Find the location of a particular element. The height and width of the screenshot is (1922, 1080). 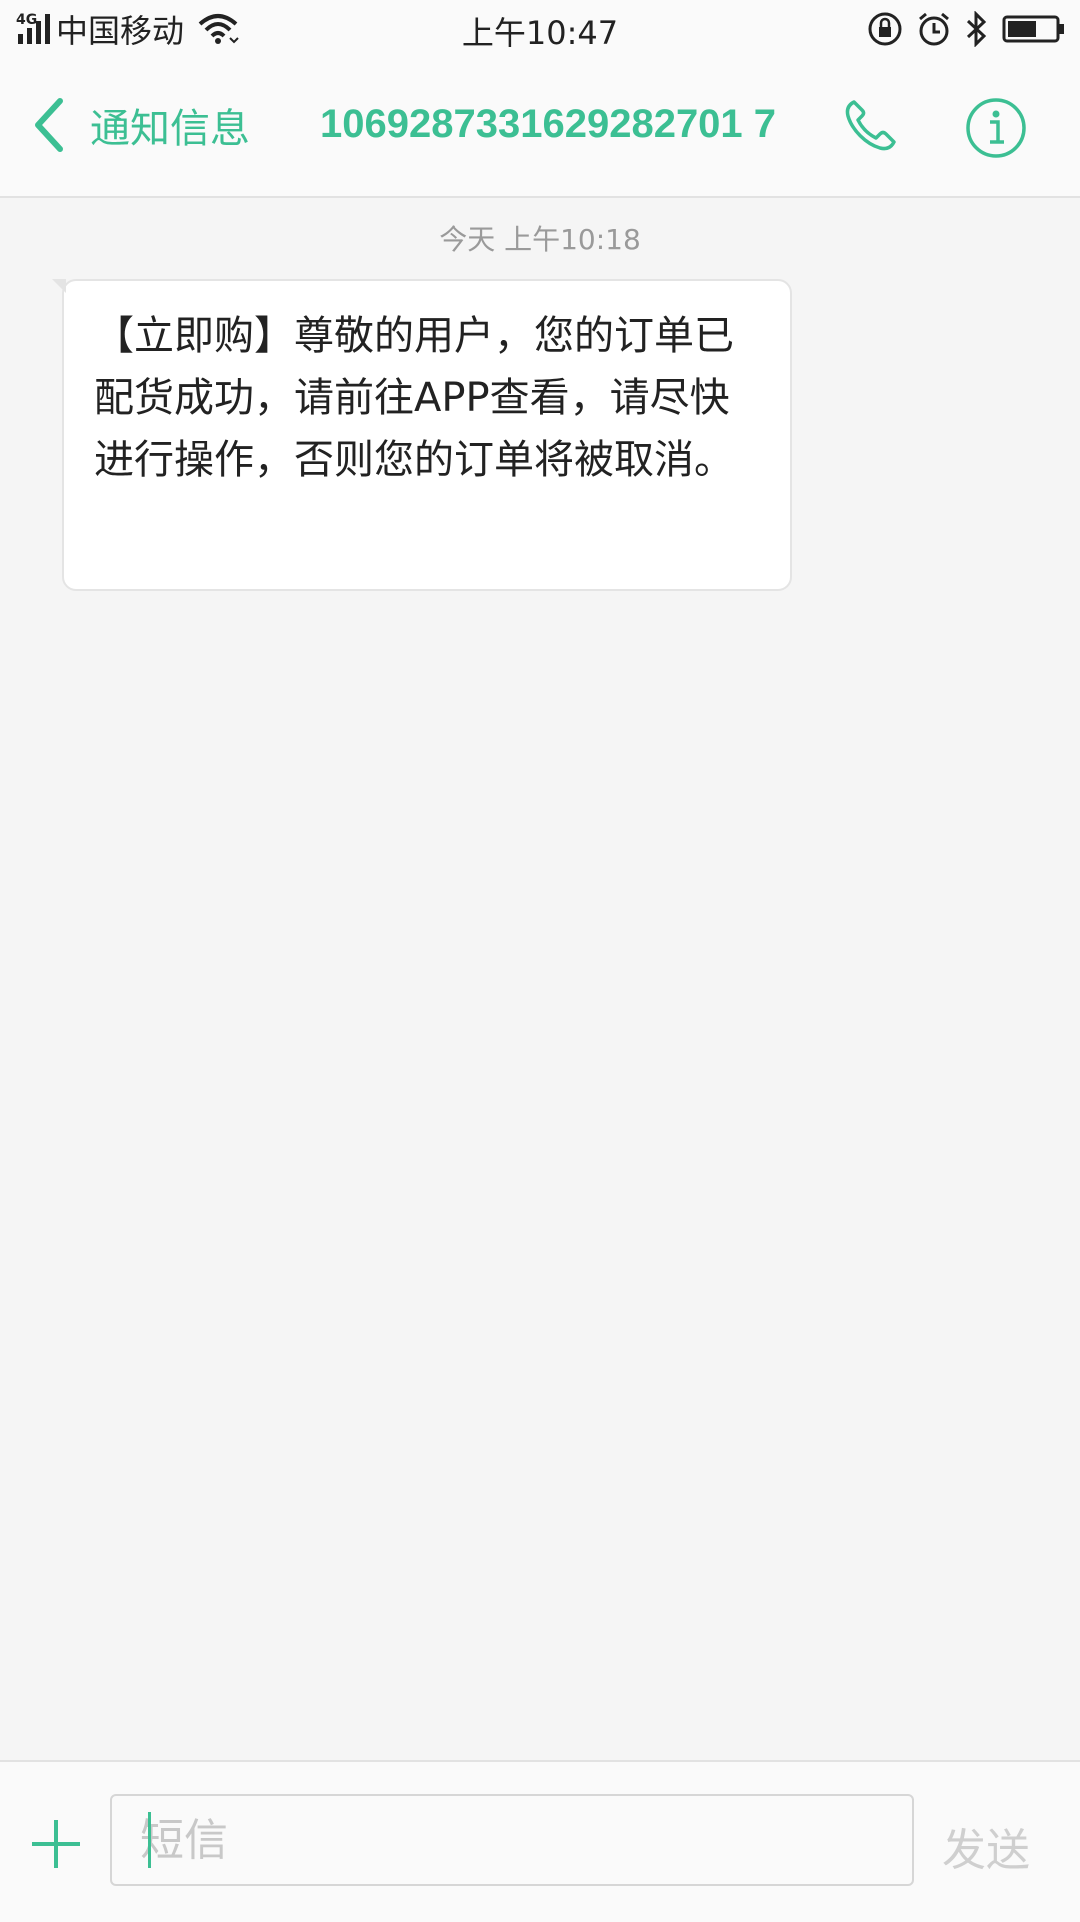

alarm-icon is located at coordinates (934, 29).